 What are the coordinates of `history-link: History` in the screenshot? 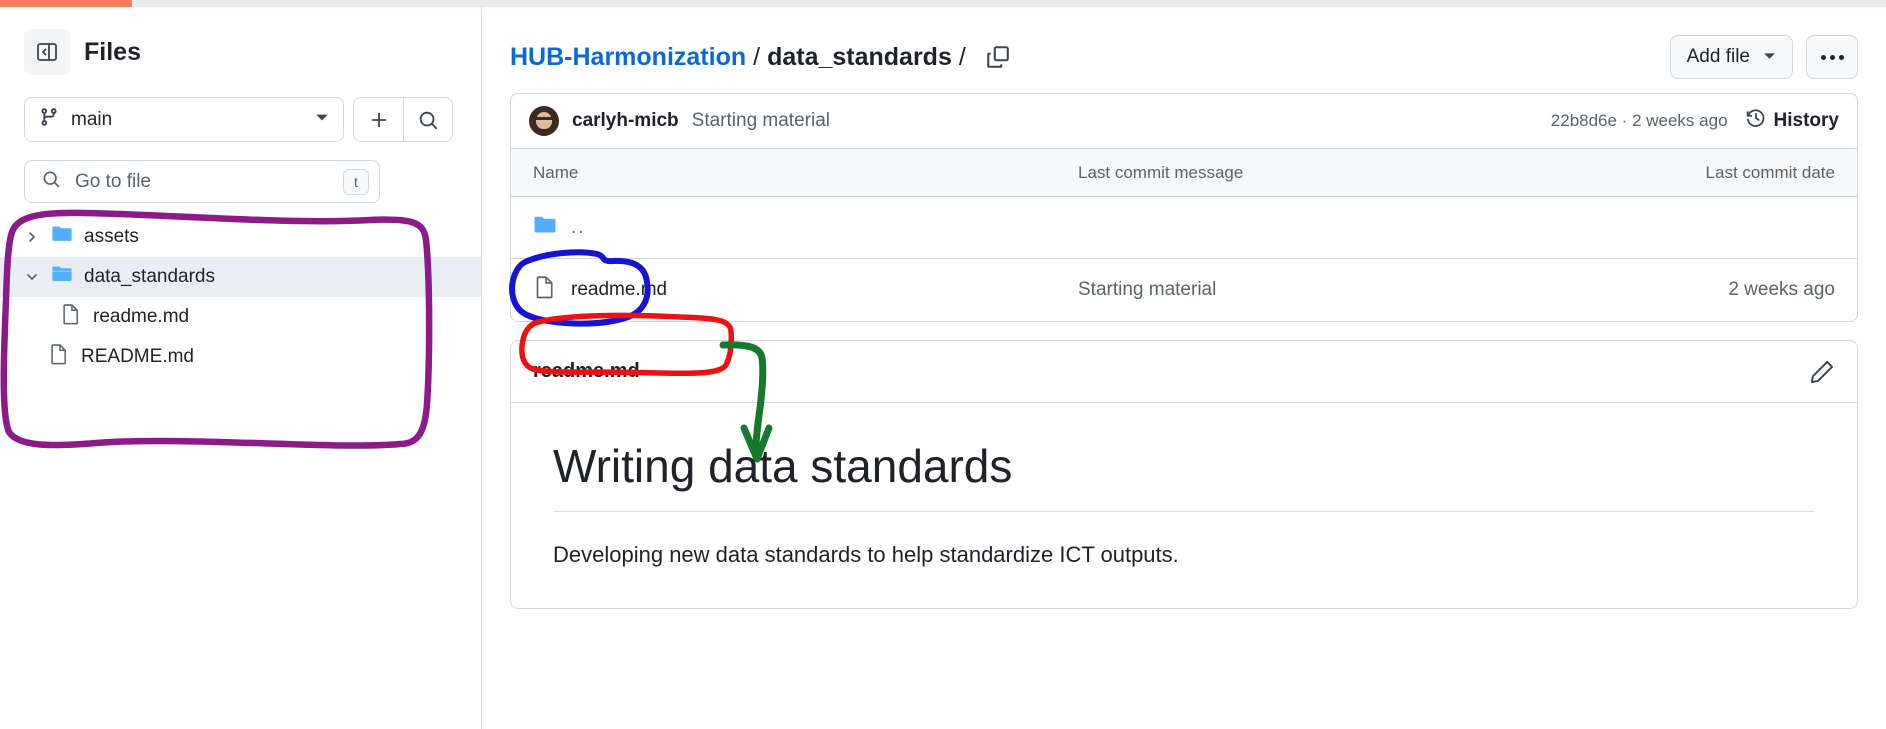 It's located at (1792, 121).